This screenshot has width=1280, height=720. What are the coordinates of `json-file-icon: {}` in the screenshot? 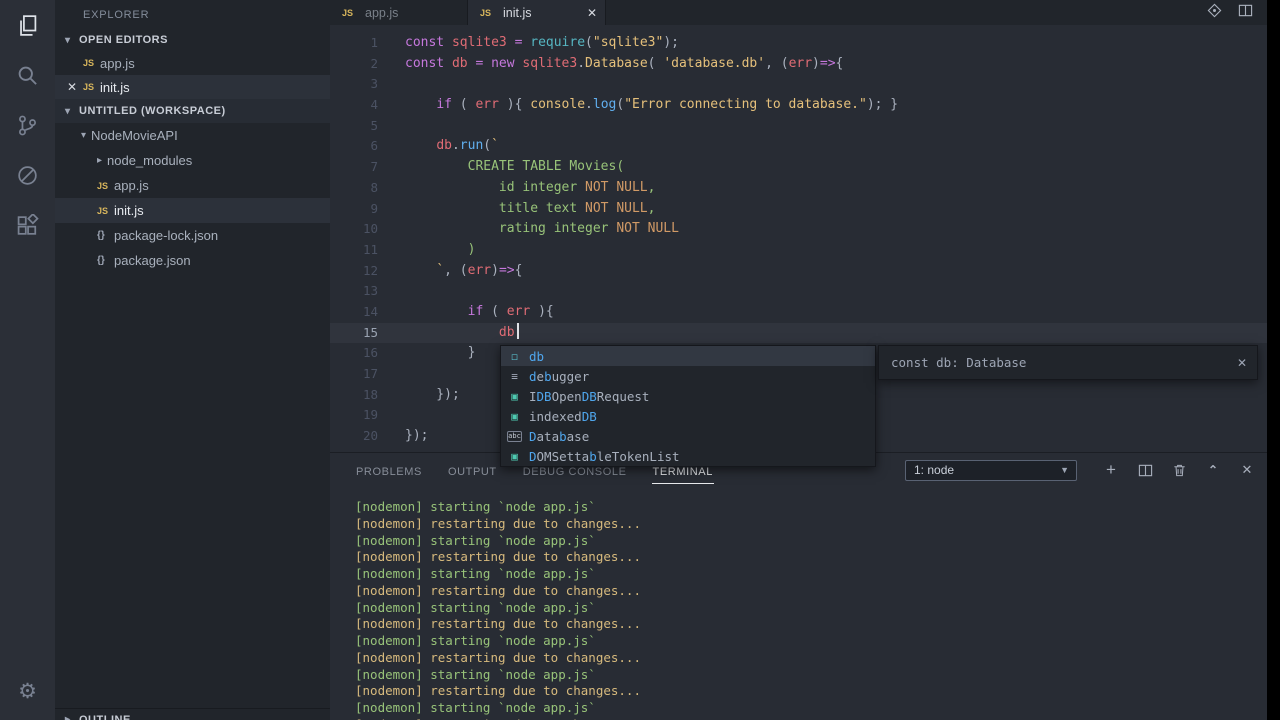 It's located at (101, 260).